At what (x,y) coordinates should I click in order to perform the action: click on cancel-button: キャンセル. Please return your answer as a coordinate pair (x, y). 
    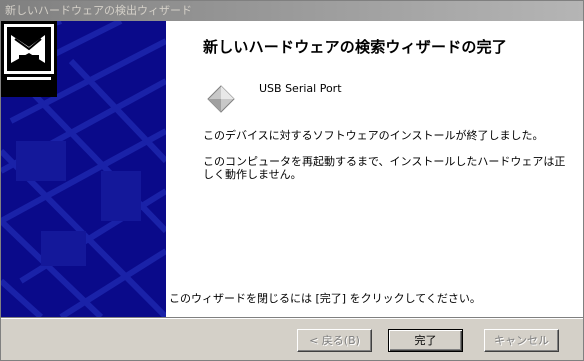
    Looking at the image, I should click on (521, 340).